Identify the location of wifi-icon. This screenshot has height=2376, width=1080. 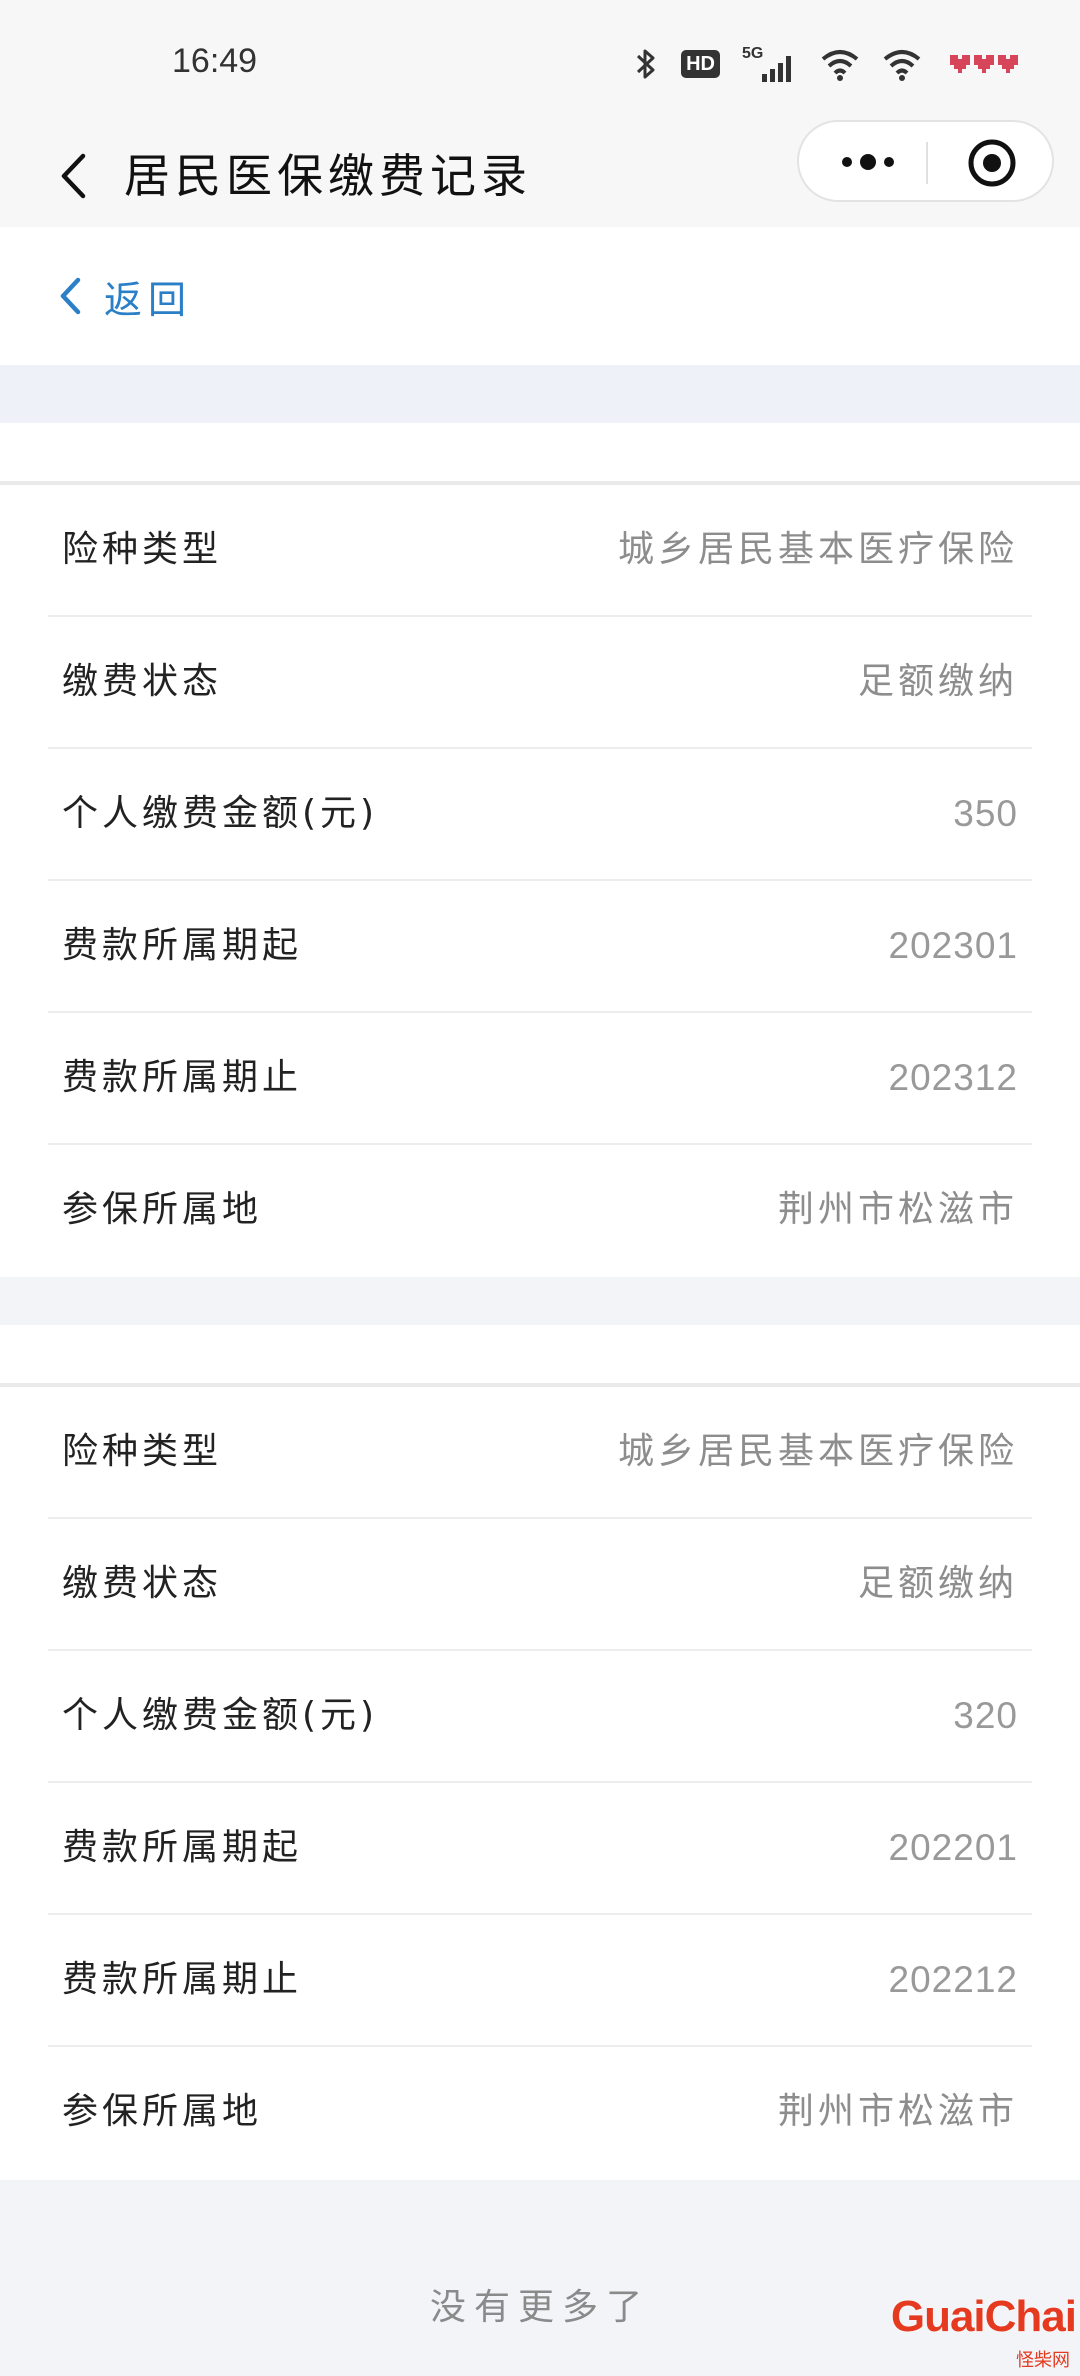
(840, 64).